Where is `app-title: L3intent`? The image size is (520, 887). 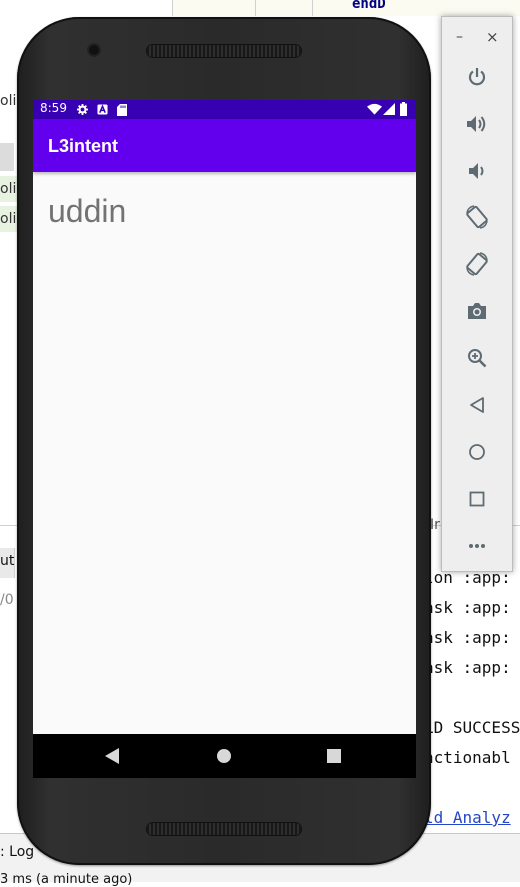
app-title: L3intent is located at coordinates (83, 146).